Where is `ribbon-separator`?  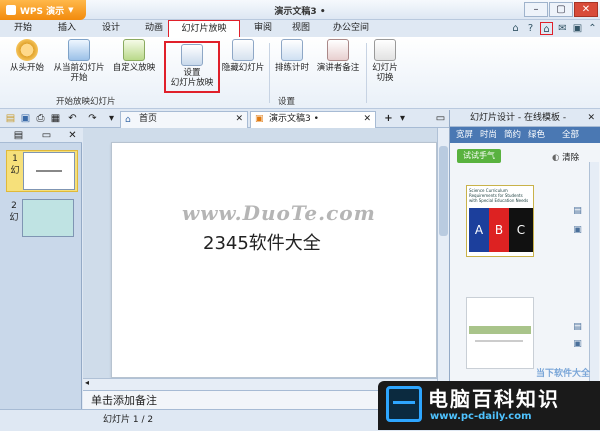
ribbon-separator is located at coordinates (366, 73).